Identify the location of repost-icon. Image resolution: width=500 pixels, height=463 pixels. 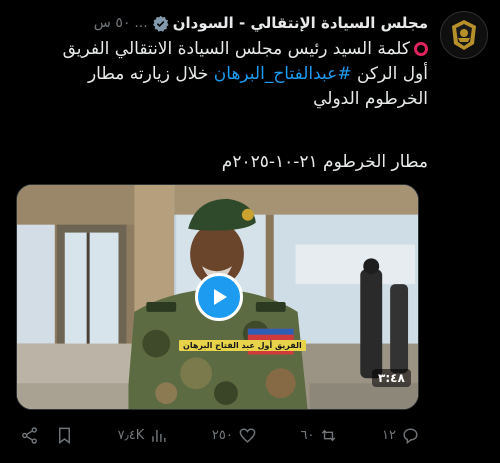
(329, 435).